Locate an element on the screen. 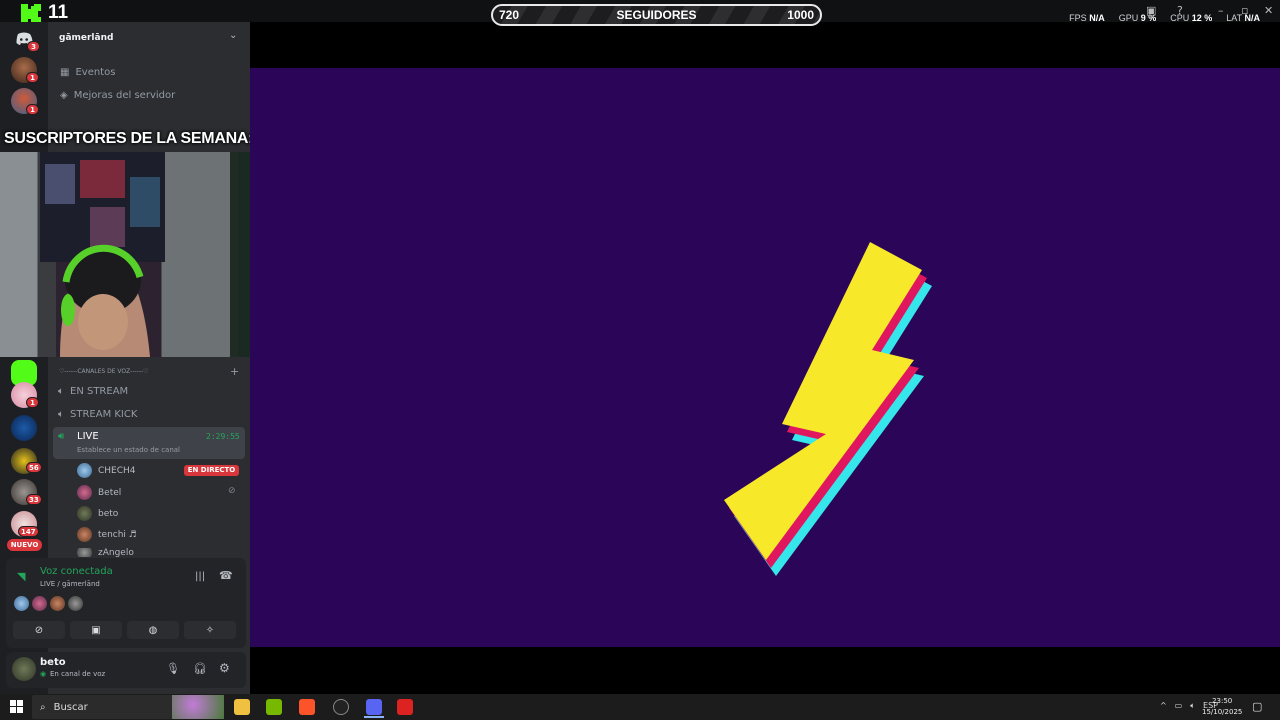  chevron-down-icon: ⌄ is located at coordinates (233, 35).